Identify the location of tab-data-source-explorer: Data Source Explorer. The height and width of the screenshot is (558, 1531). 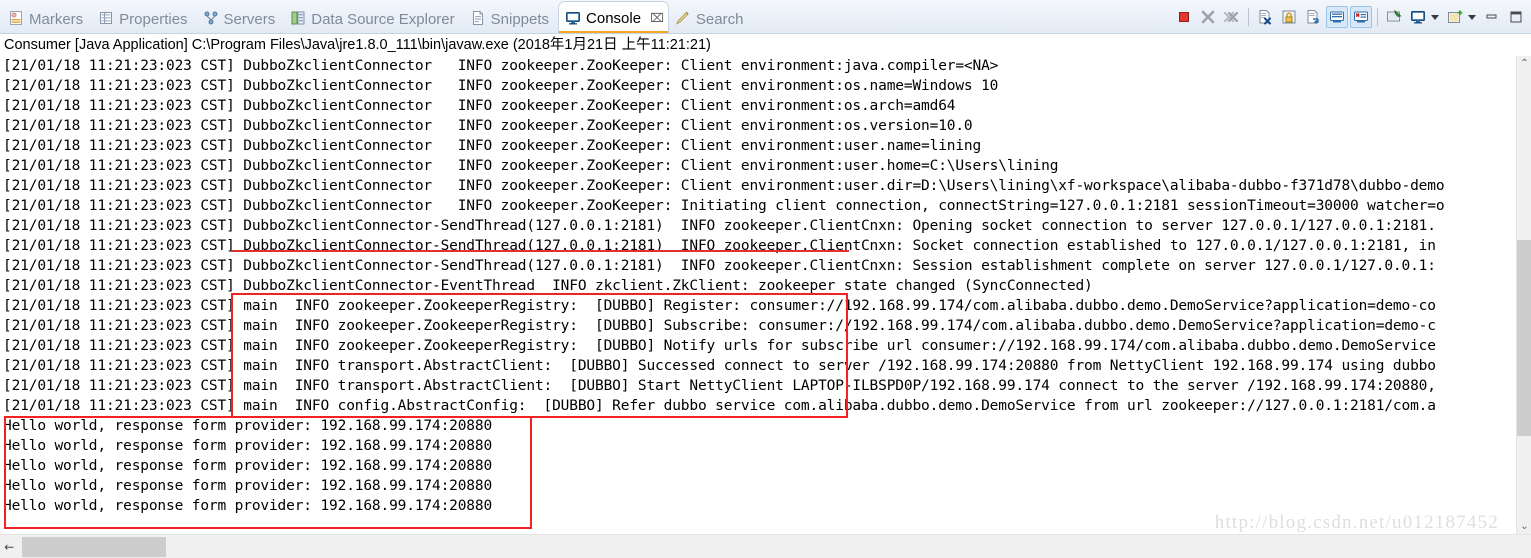
(373, 18).